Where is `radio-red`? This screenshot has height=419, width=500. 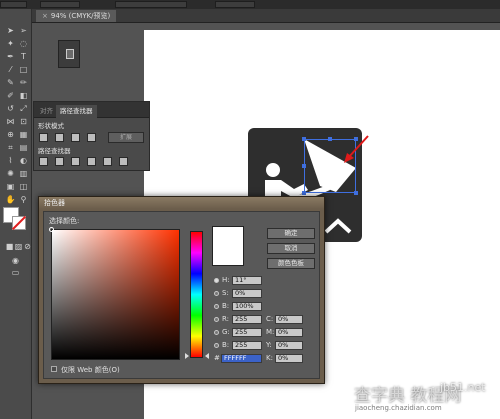 radio-red is located at coordinates (216, 319).